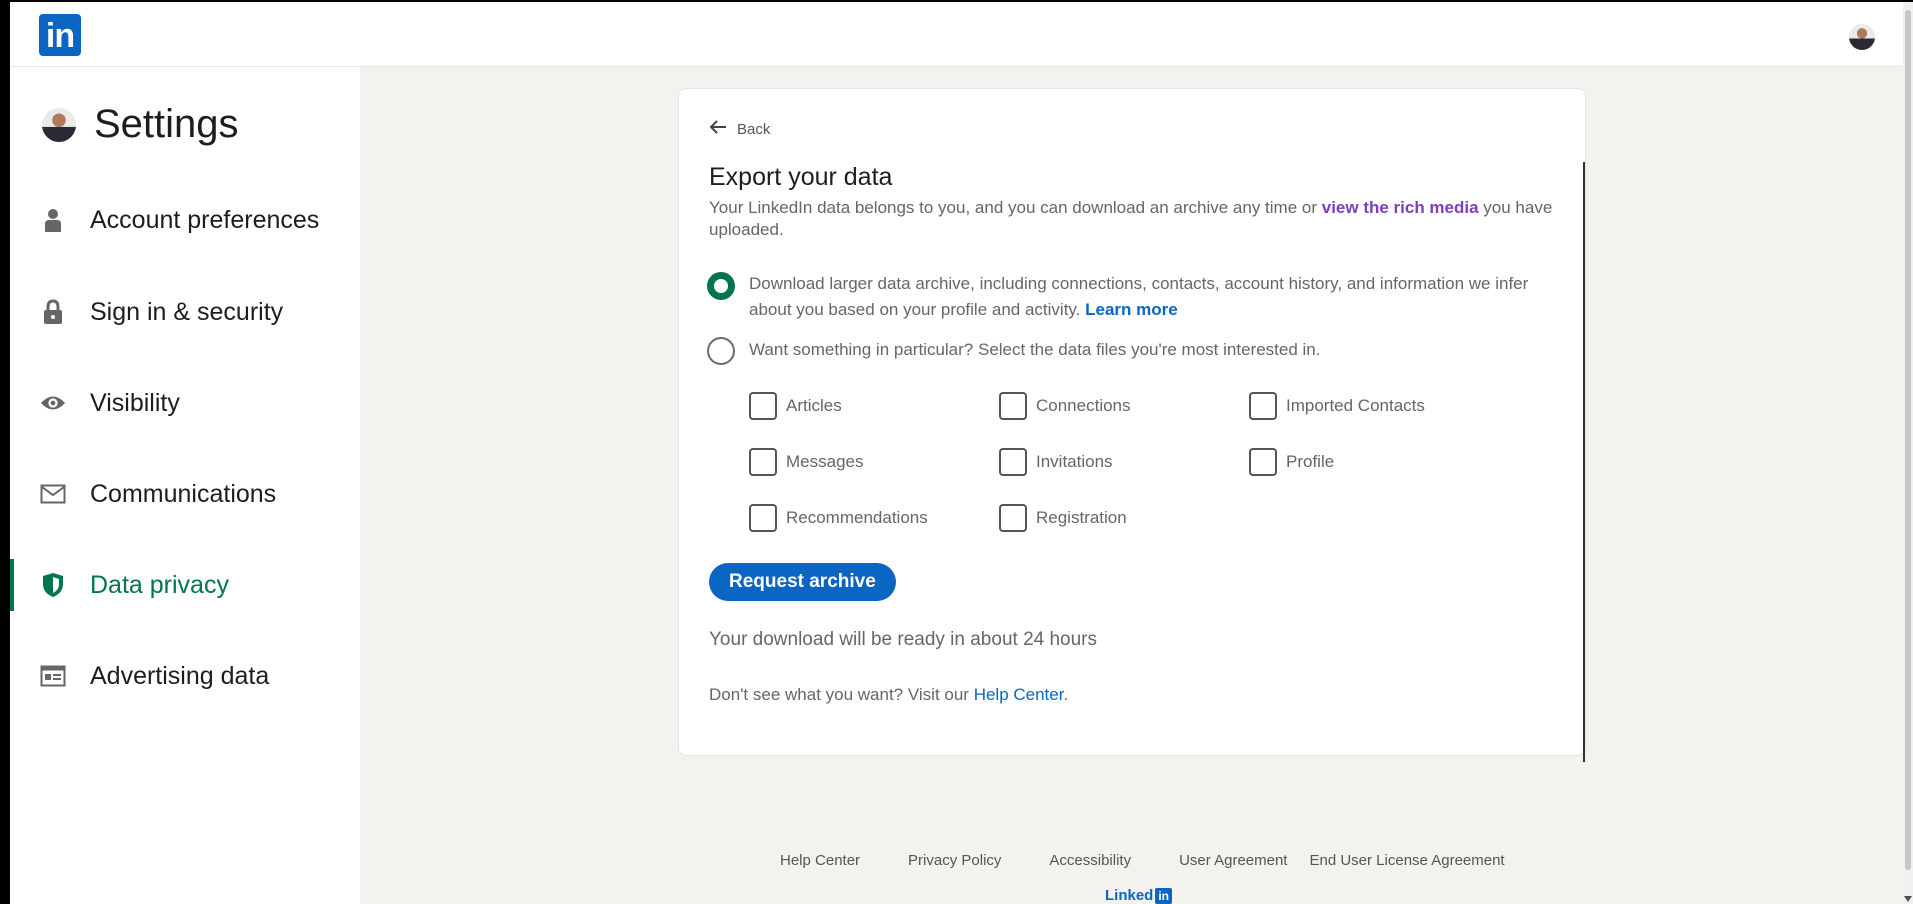 The image size is (1913, 904). I want to click on checkbox-recommendations: Recommendations, so click(838, 518).